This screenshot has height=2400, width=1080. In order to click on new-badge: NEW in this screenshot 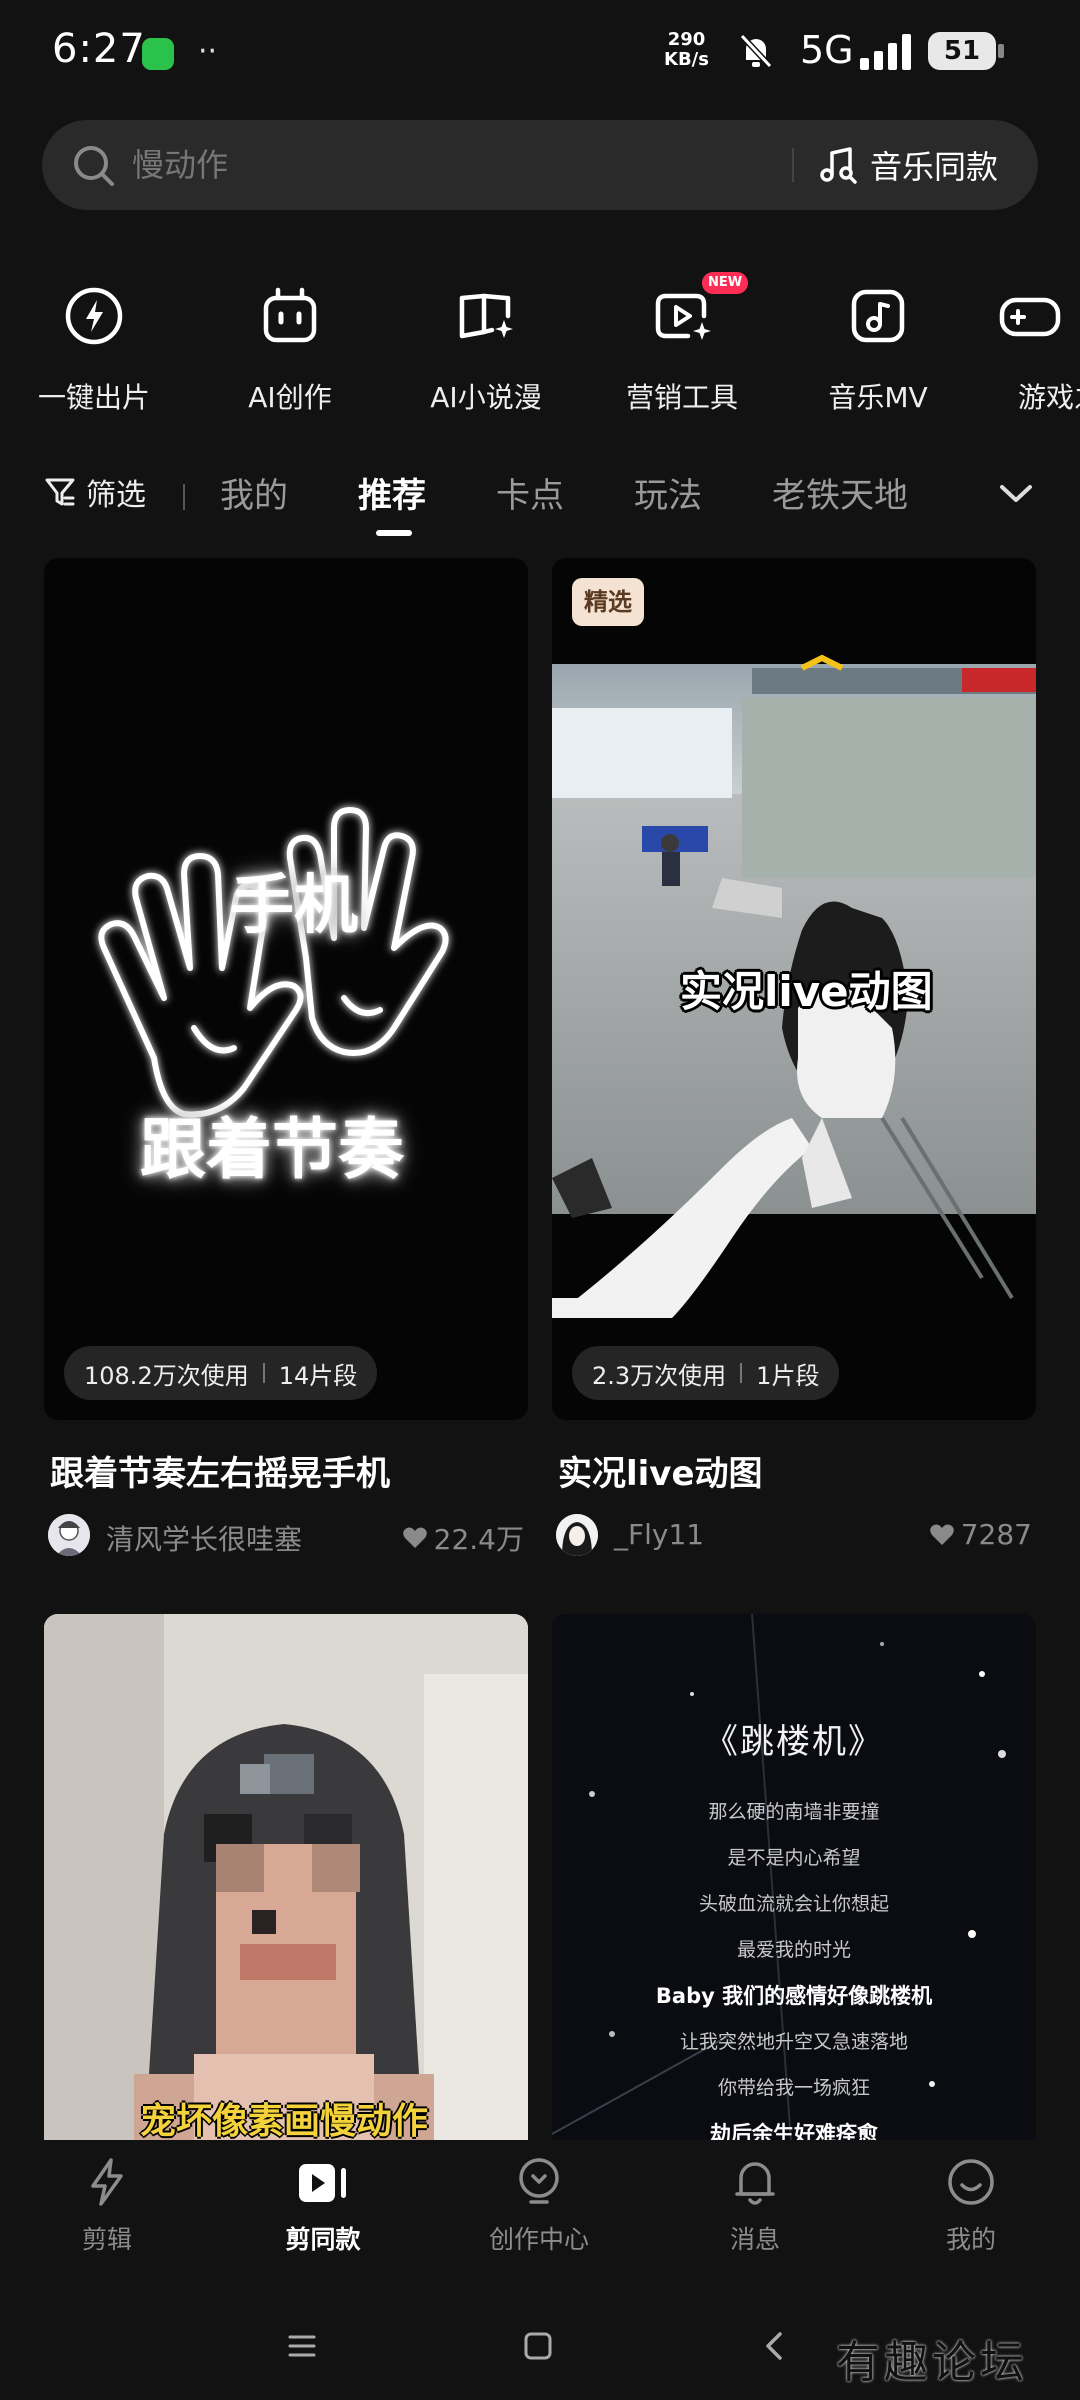, I will do `click(725, 283)`.